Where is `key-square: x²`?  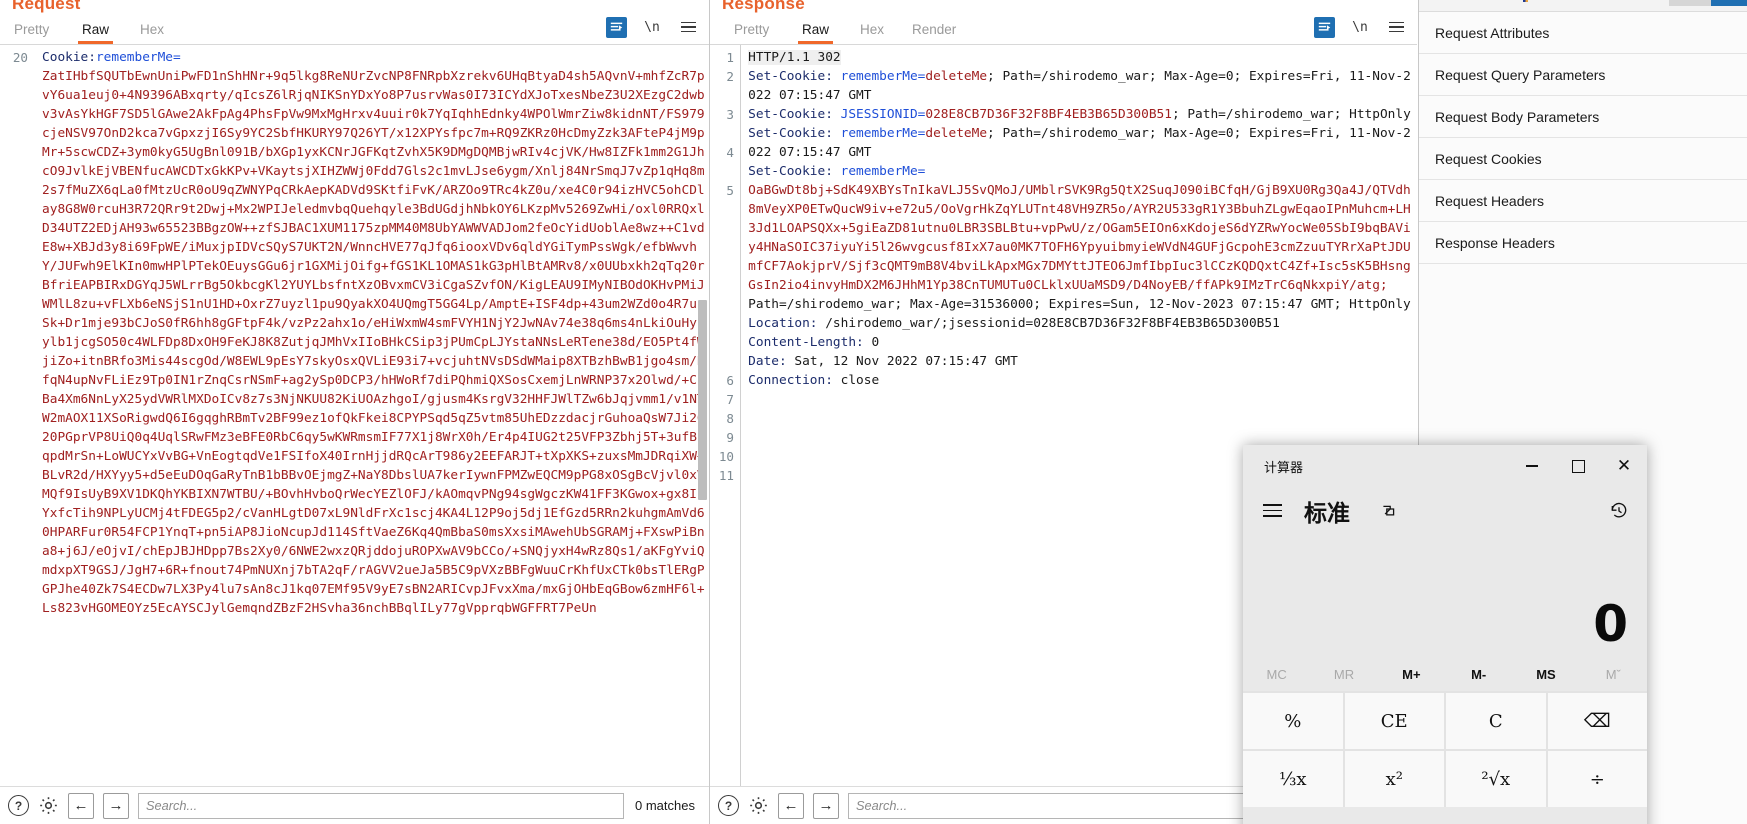
key-square: x² is located at coordinates (1394, 779).